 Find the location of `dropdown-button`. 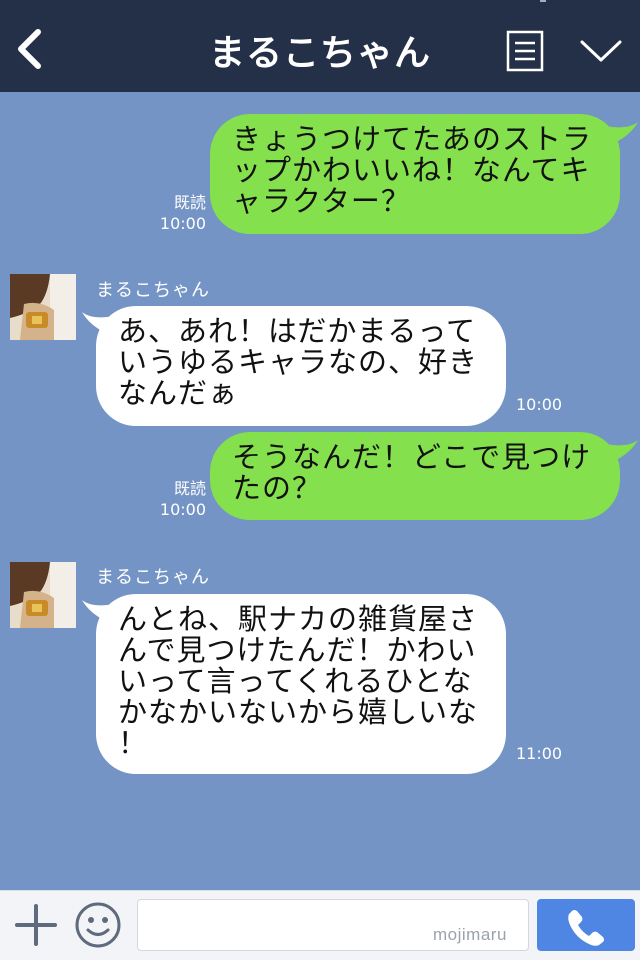

dropdown-button is located at coordinates (601, 51).